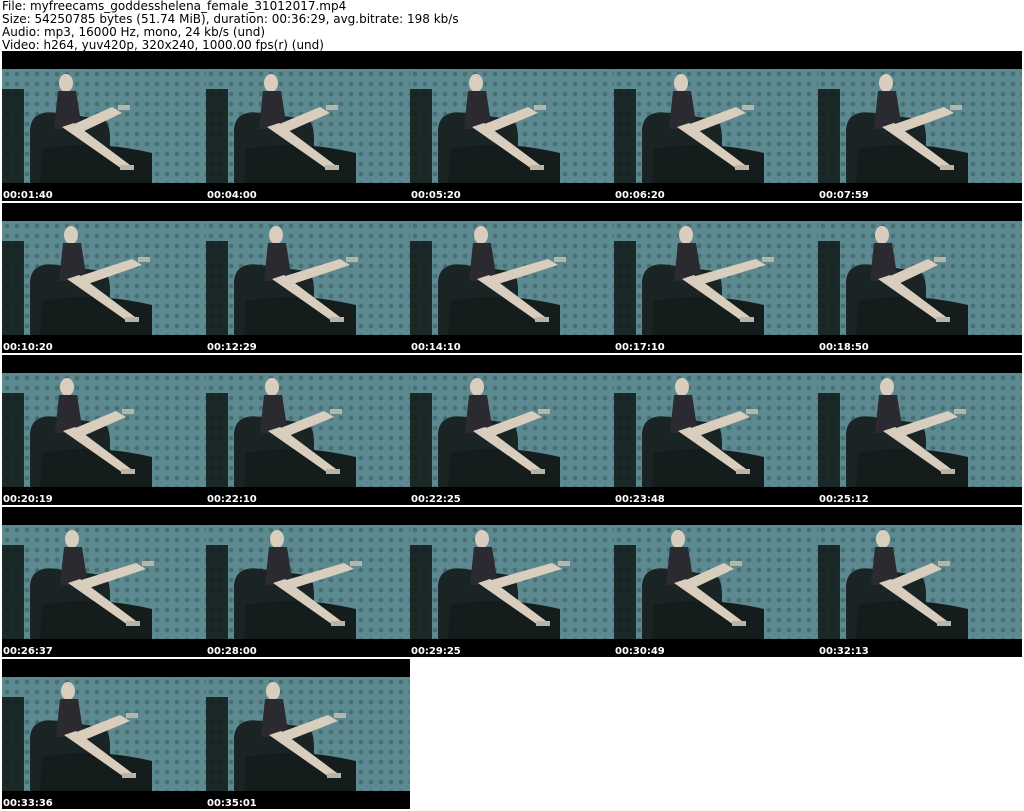  Describe the element at coordinates (436, 347) in the screenshot. I see `thumbnail-timestamp: 00:14:10` at that location.